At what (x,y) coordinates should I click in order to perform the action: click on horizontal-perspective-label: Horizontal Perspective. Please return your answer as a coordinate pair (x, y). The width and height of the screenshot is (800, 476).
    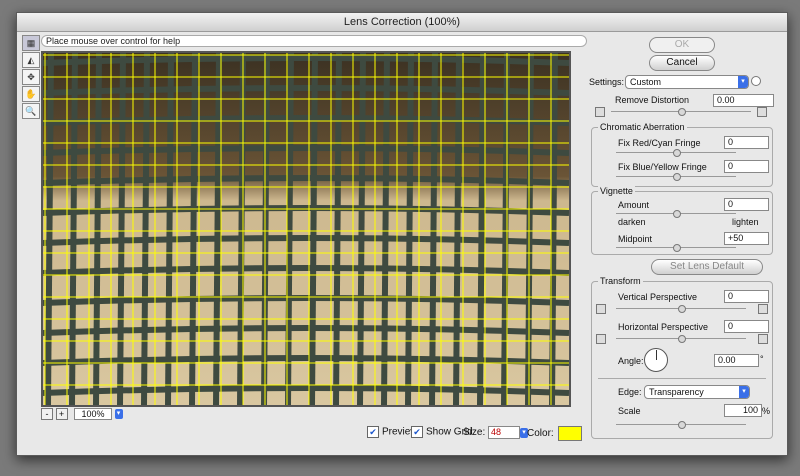
    Looking at the image, I should click on (663, 327).